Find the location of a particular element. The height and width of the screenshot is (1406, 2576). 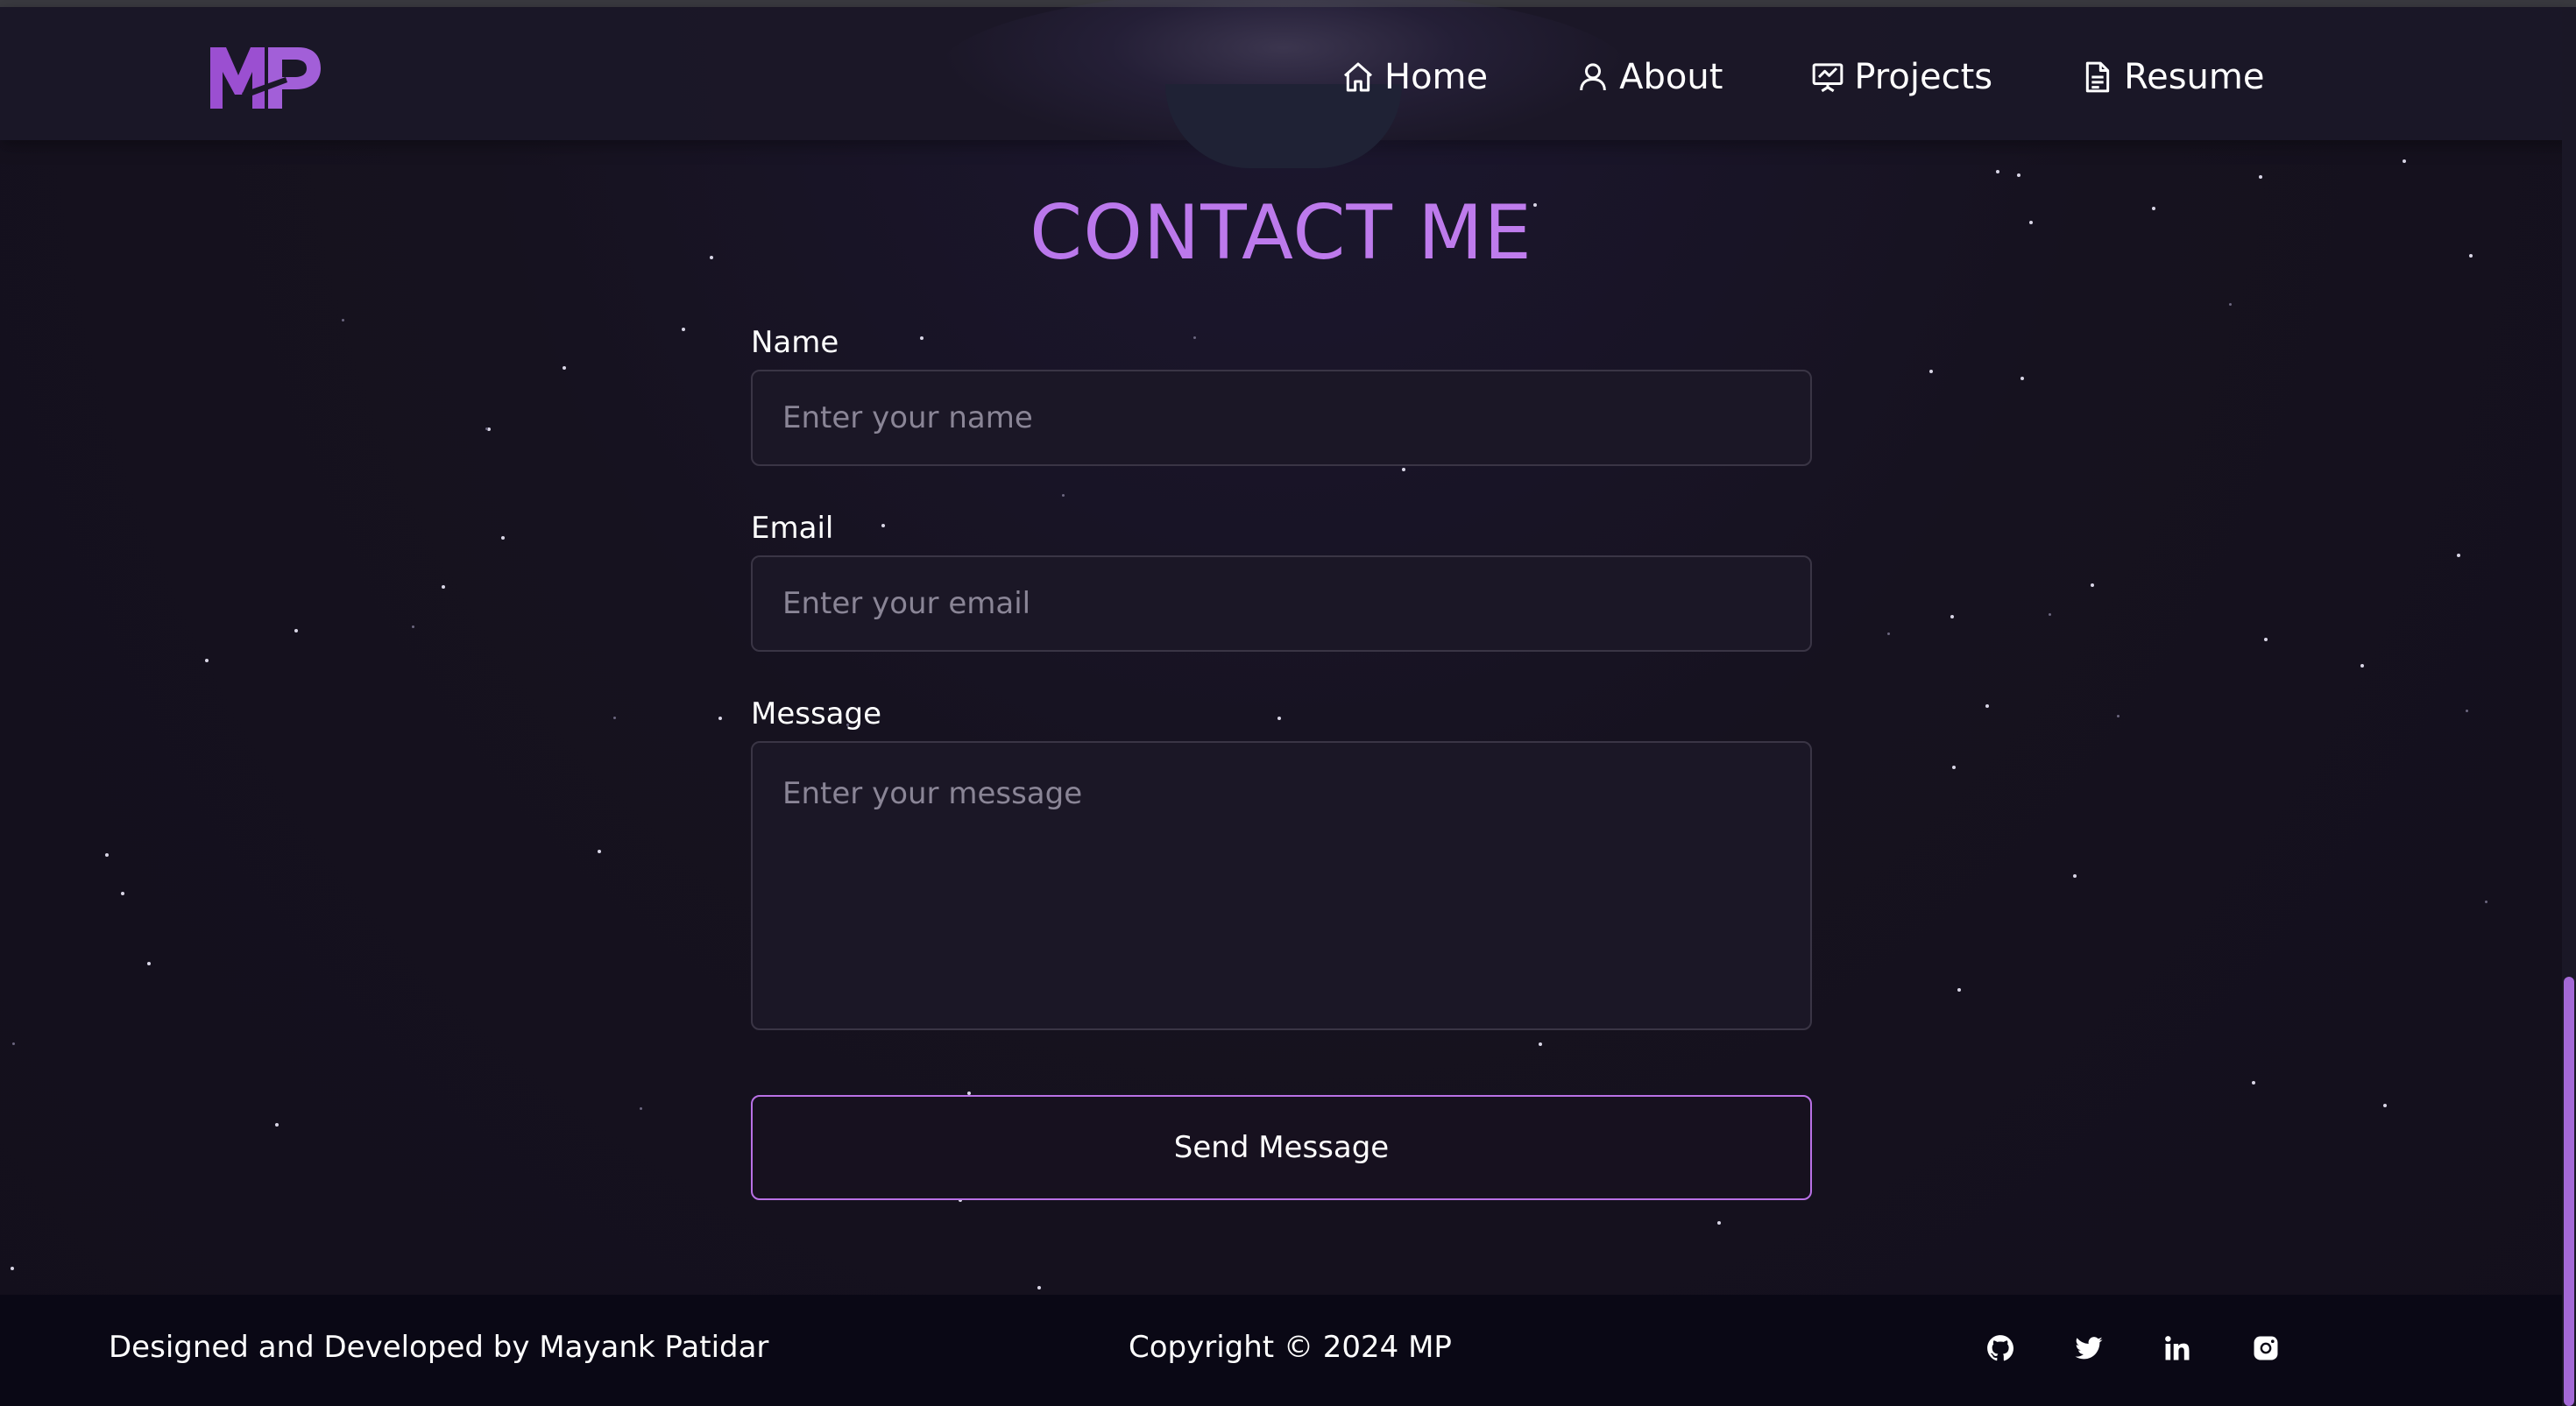

send-message-button: Send Message is located at coordinates (1281, 1148).